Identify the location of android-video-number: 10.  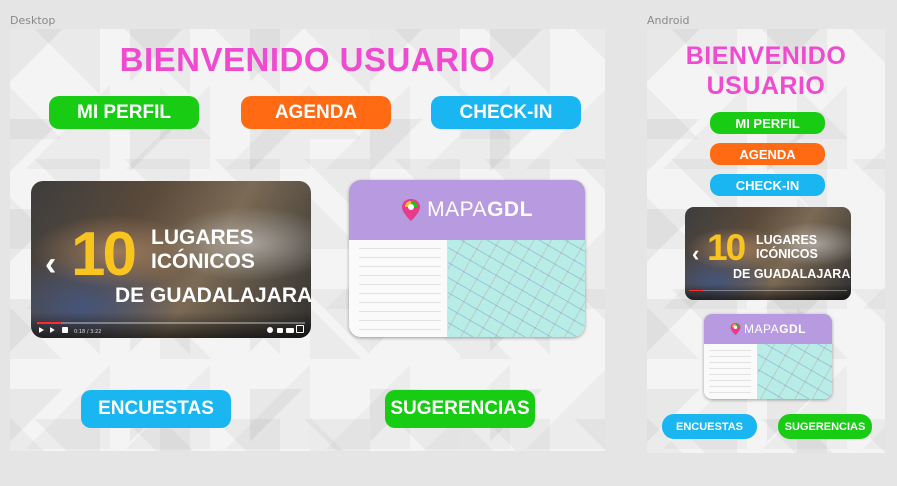
(726, 247).